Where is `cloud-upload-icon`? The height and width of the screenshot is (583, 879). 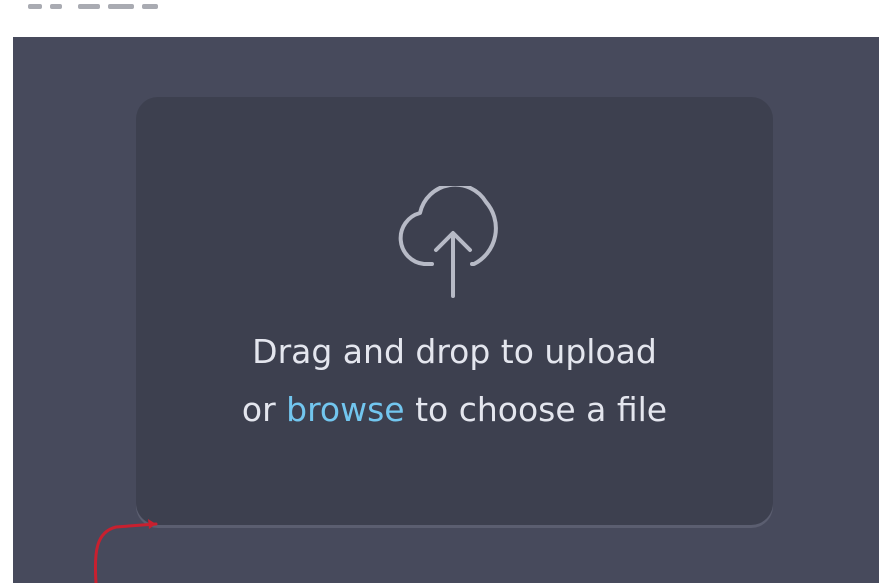 cloud-upload-icon is located at coordinates (448, 242).